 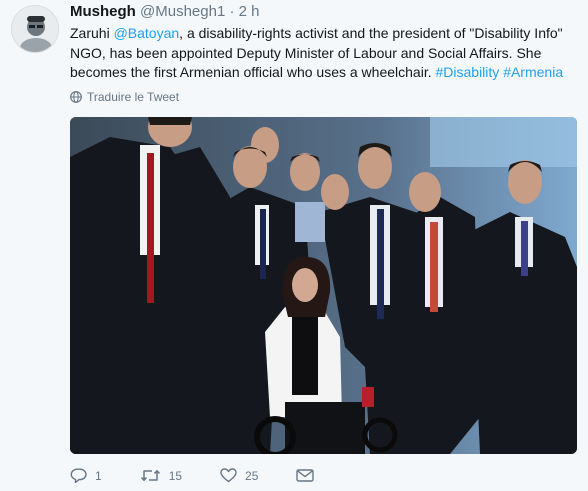 I want to click on avatar, so click(x=35, y=29).